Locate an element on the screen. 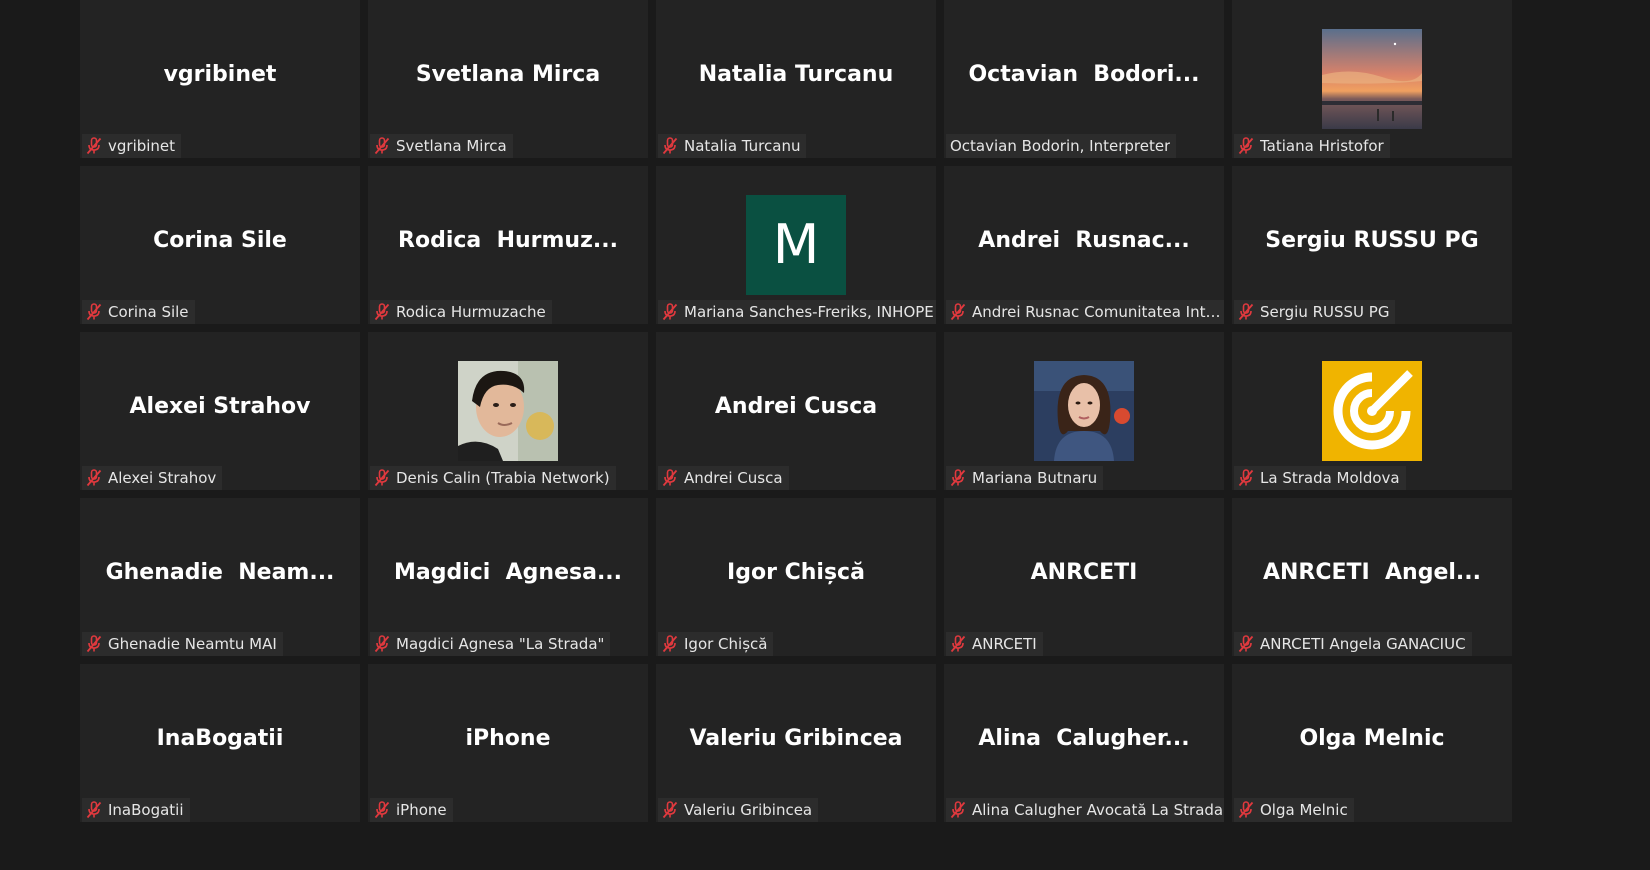  participant-tile: Mariana Butnaru is located at coordinates (1084, 411).